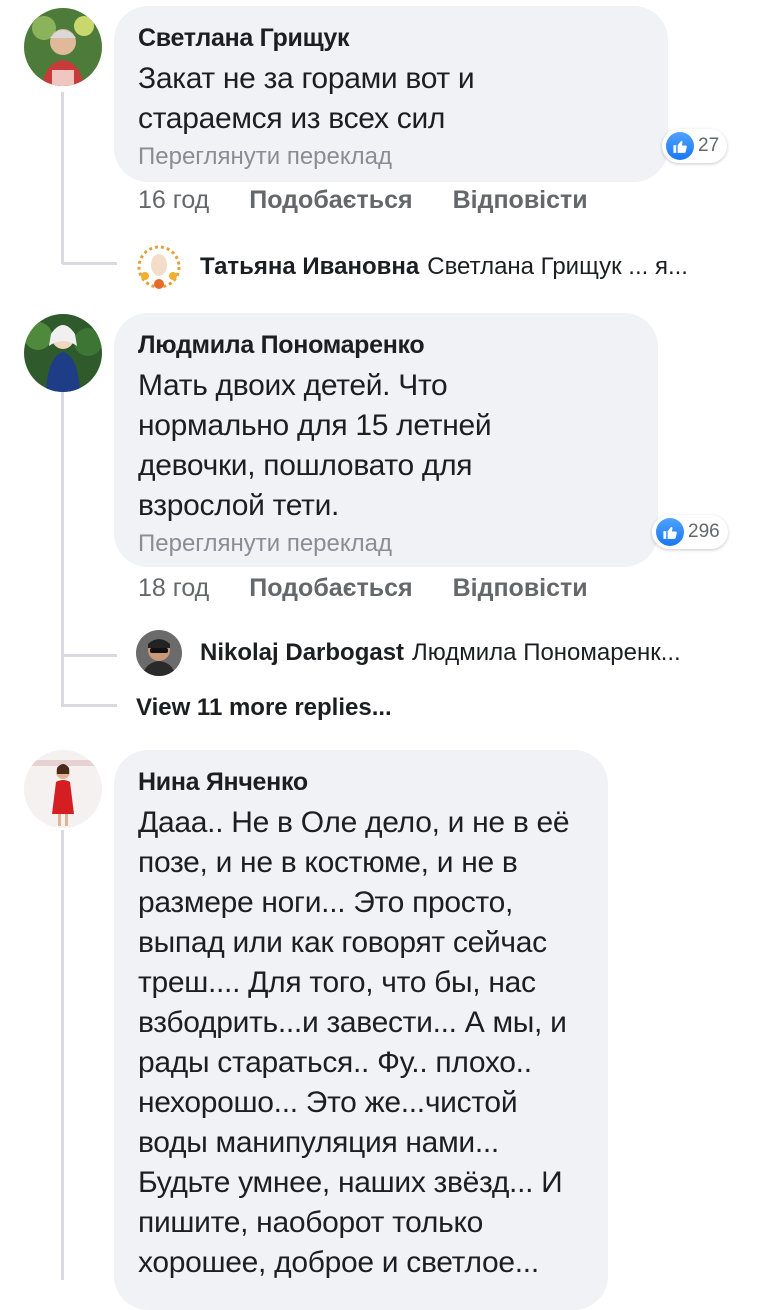  Describe the element at coordinates (173, 588) in the screenshot. I see `comment-timestamp: 18 год` at that location.